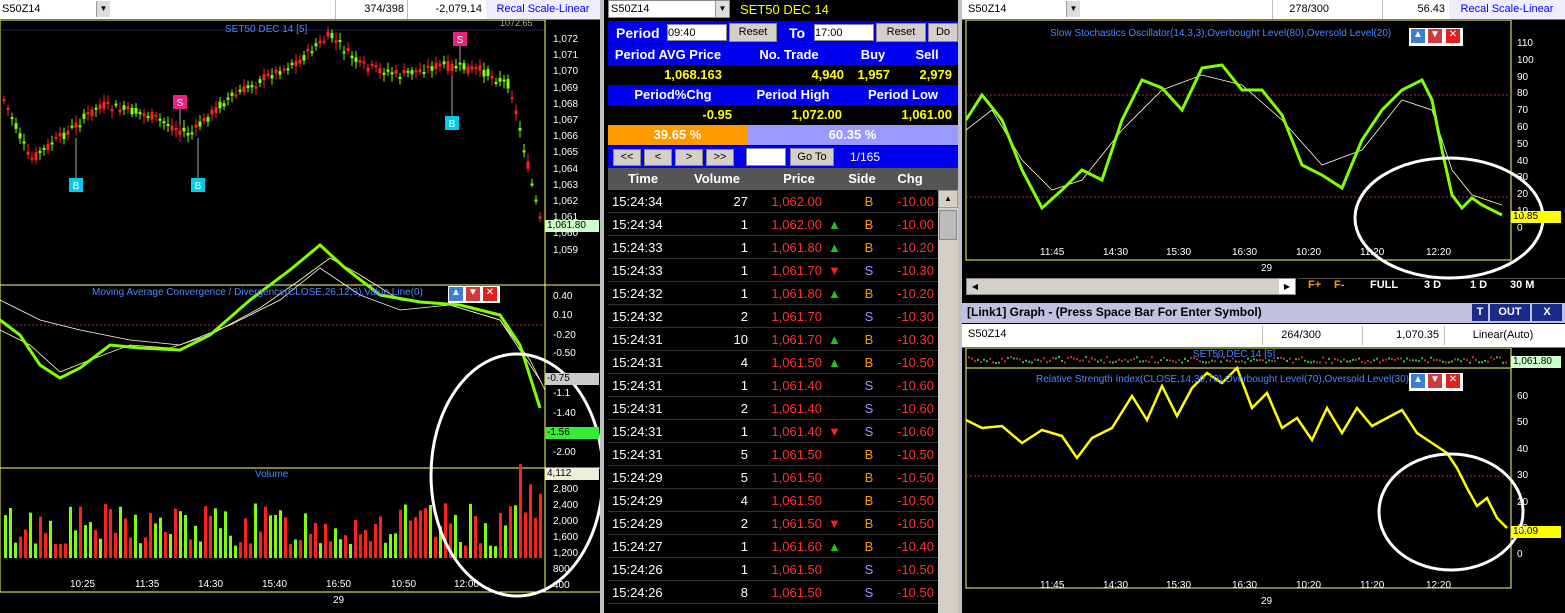  Describe the element at coordinates (753, 32) in the screenshot. I see `reset-button-from: Reset` at that location.